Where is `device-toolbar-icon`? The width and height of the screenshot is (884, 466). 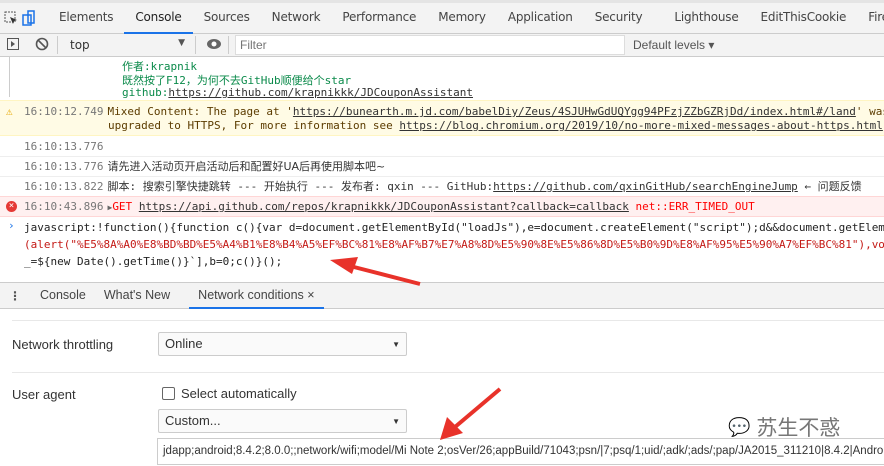 device-toolbar-icon is located at coordinates (29, 18).